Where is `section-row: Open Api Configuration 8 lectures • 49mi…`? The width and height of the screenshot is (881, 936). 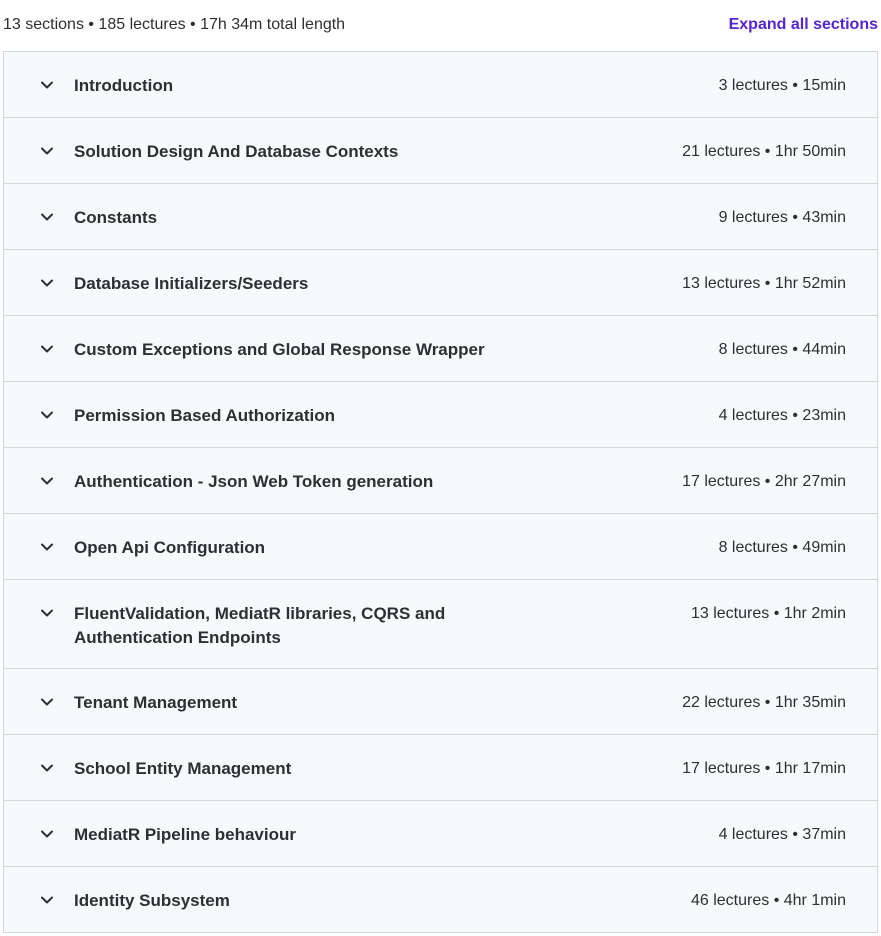 section-row: Open Api Configuration 8 lectures • 49mi… is located at coordinates (440, 547).